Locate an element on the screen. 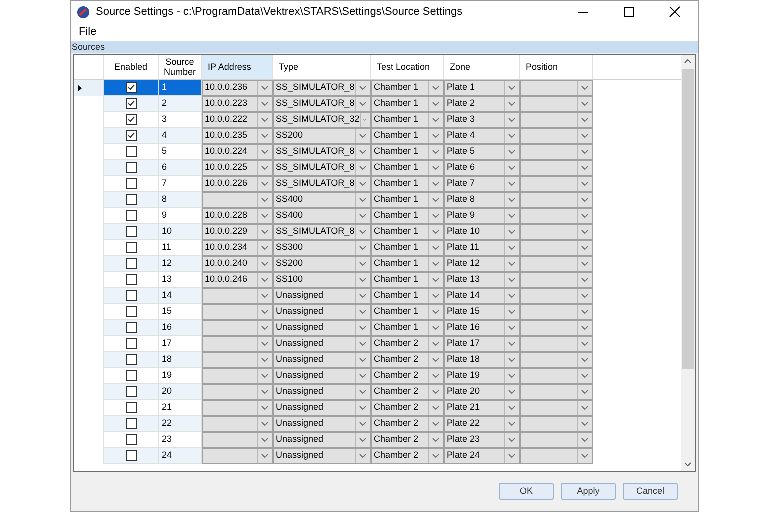 The image size is (768, 512). row-header is located at coordinates (89, 88).